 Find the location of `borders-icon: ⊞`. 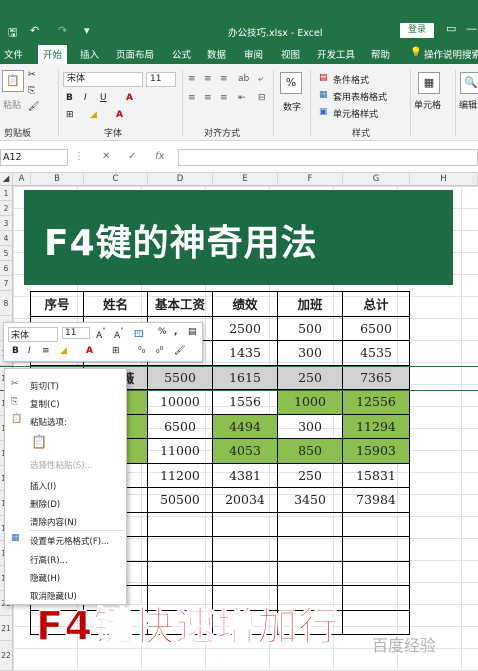

borders-icon: ⊞ is located at coordinates (70, 115).